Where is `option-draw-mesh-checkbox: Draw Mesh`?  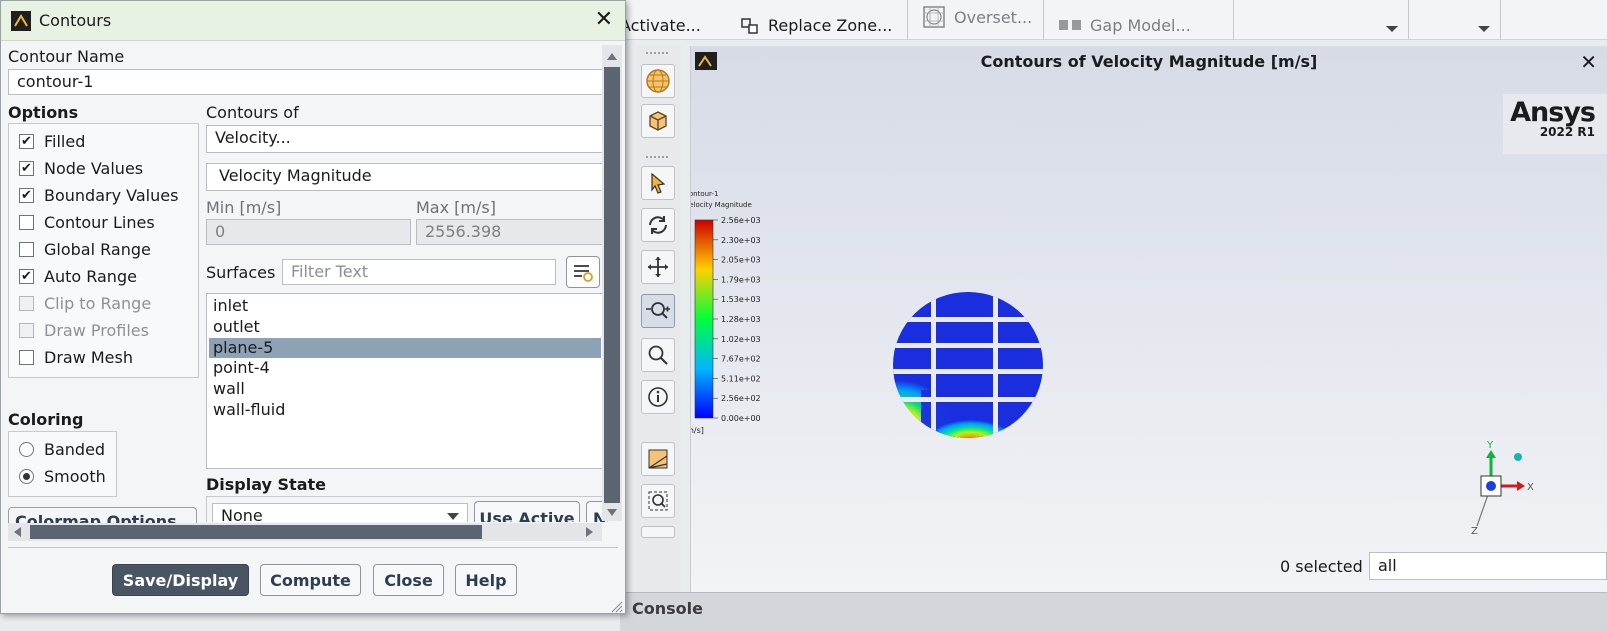
option-draw-mesh-checkbox: Draw Mesh is located at coordinates (76, 357).